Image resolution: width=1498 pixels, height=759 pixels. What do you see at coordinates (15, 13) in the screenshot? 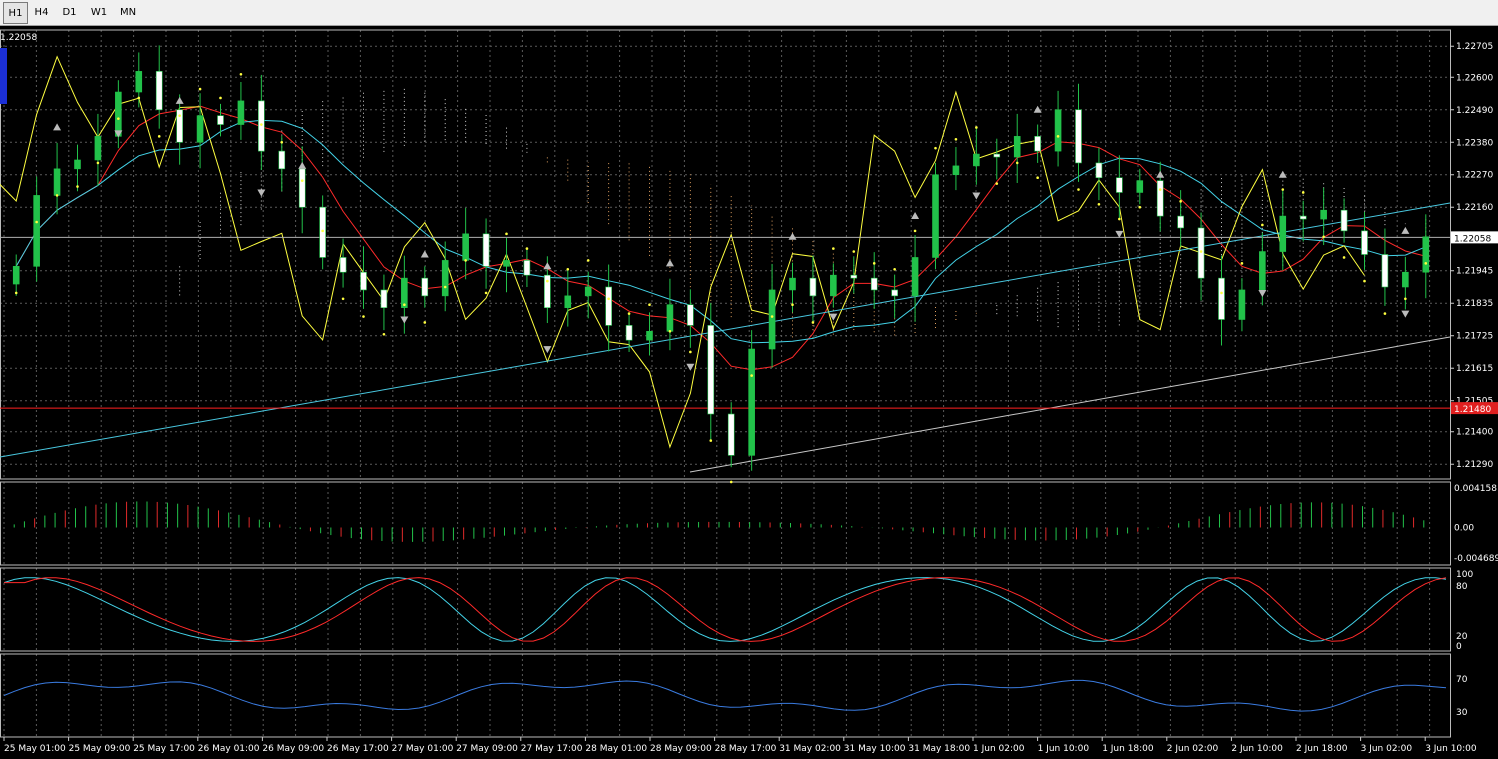
I see `tf-h1-button: H1` at bounding box center [15, 13].